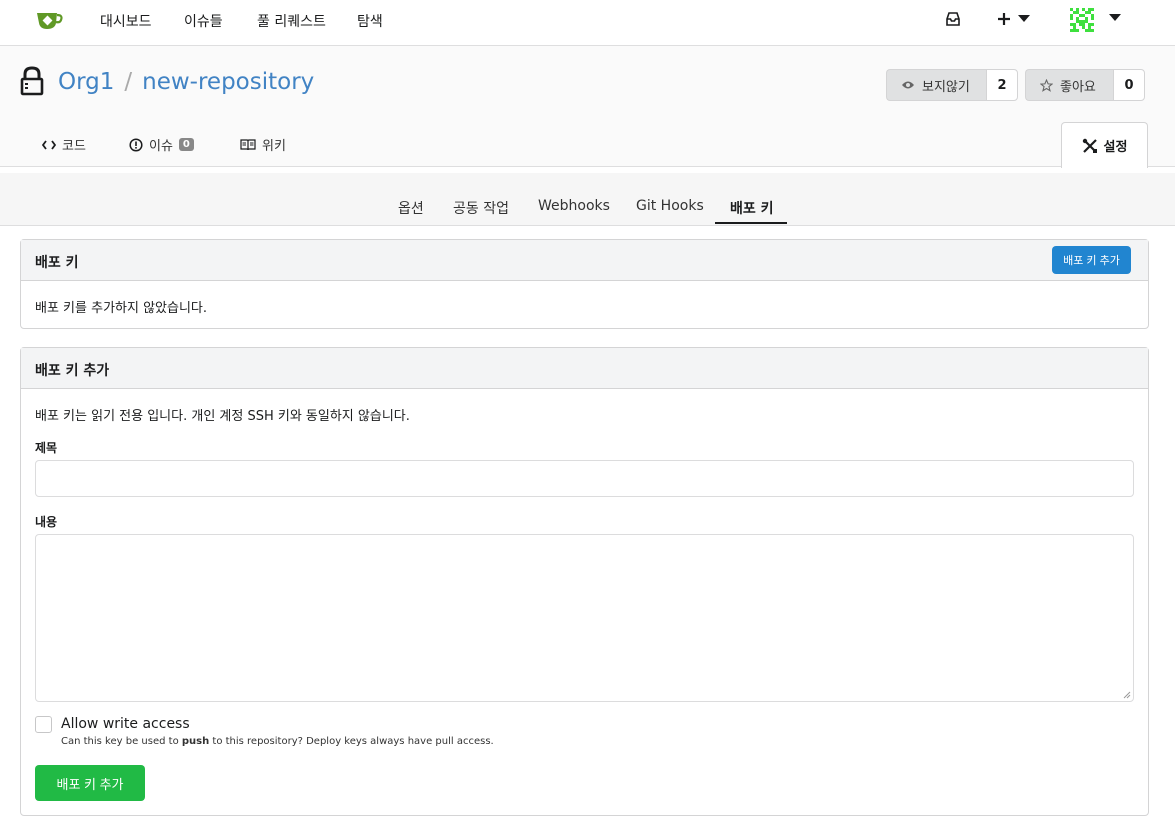 The image size is (1175, 837). Describe the element at coordinates (584, 284) in the screenshot. I see `deploy-keys-panel: 배포 키 배포 키 추가 배포 키를 추가하지 않았습니다.` at that location.